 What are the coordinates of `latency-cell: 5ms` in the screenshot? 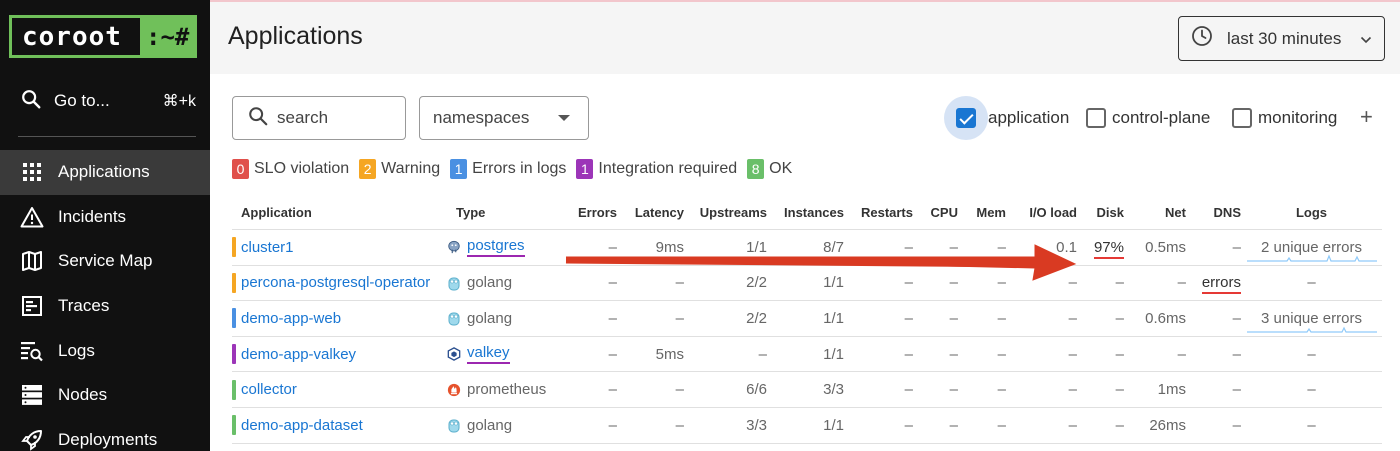 It's located at (650, 354).